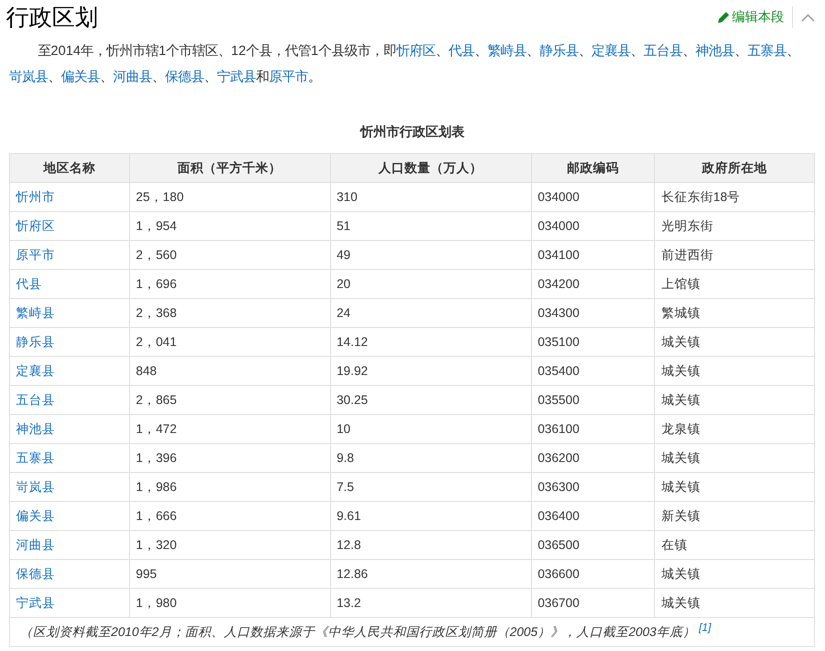 This screenshot has height=651, width=825. I want to click on table-cell: 034100, so click(593, 255).